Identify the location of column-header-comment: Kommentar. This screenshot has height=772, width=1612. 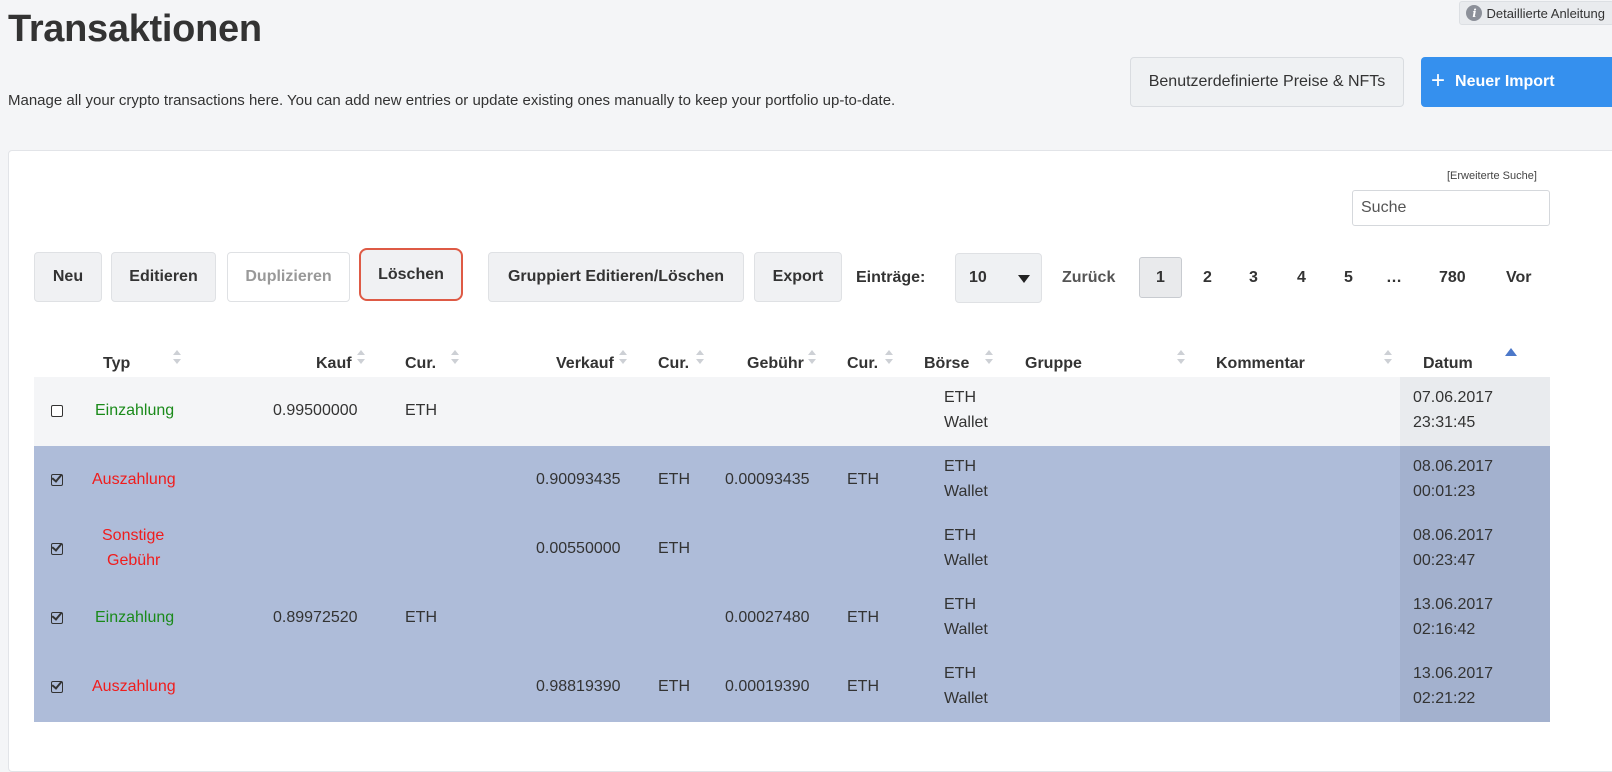
(1260, 364).